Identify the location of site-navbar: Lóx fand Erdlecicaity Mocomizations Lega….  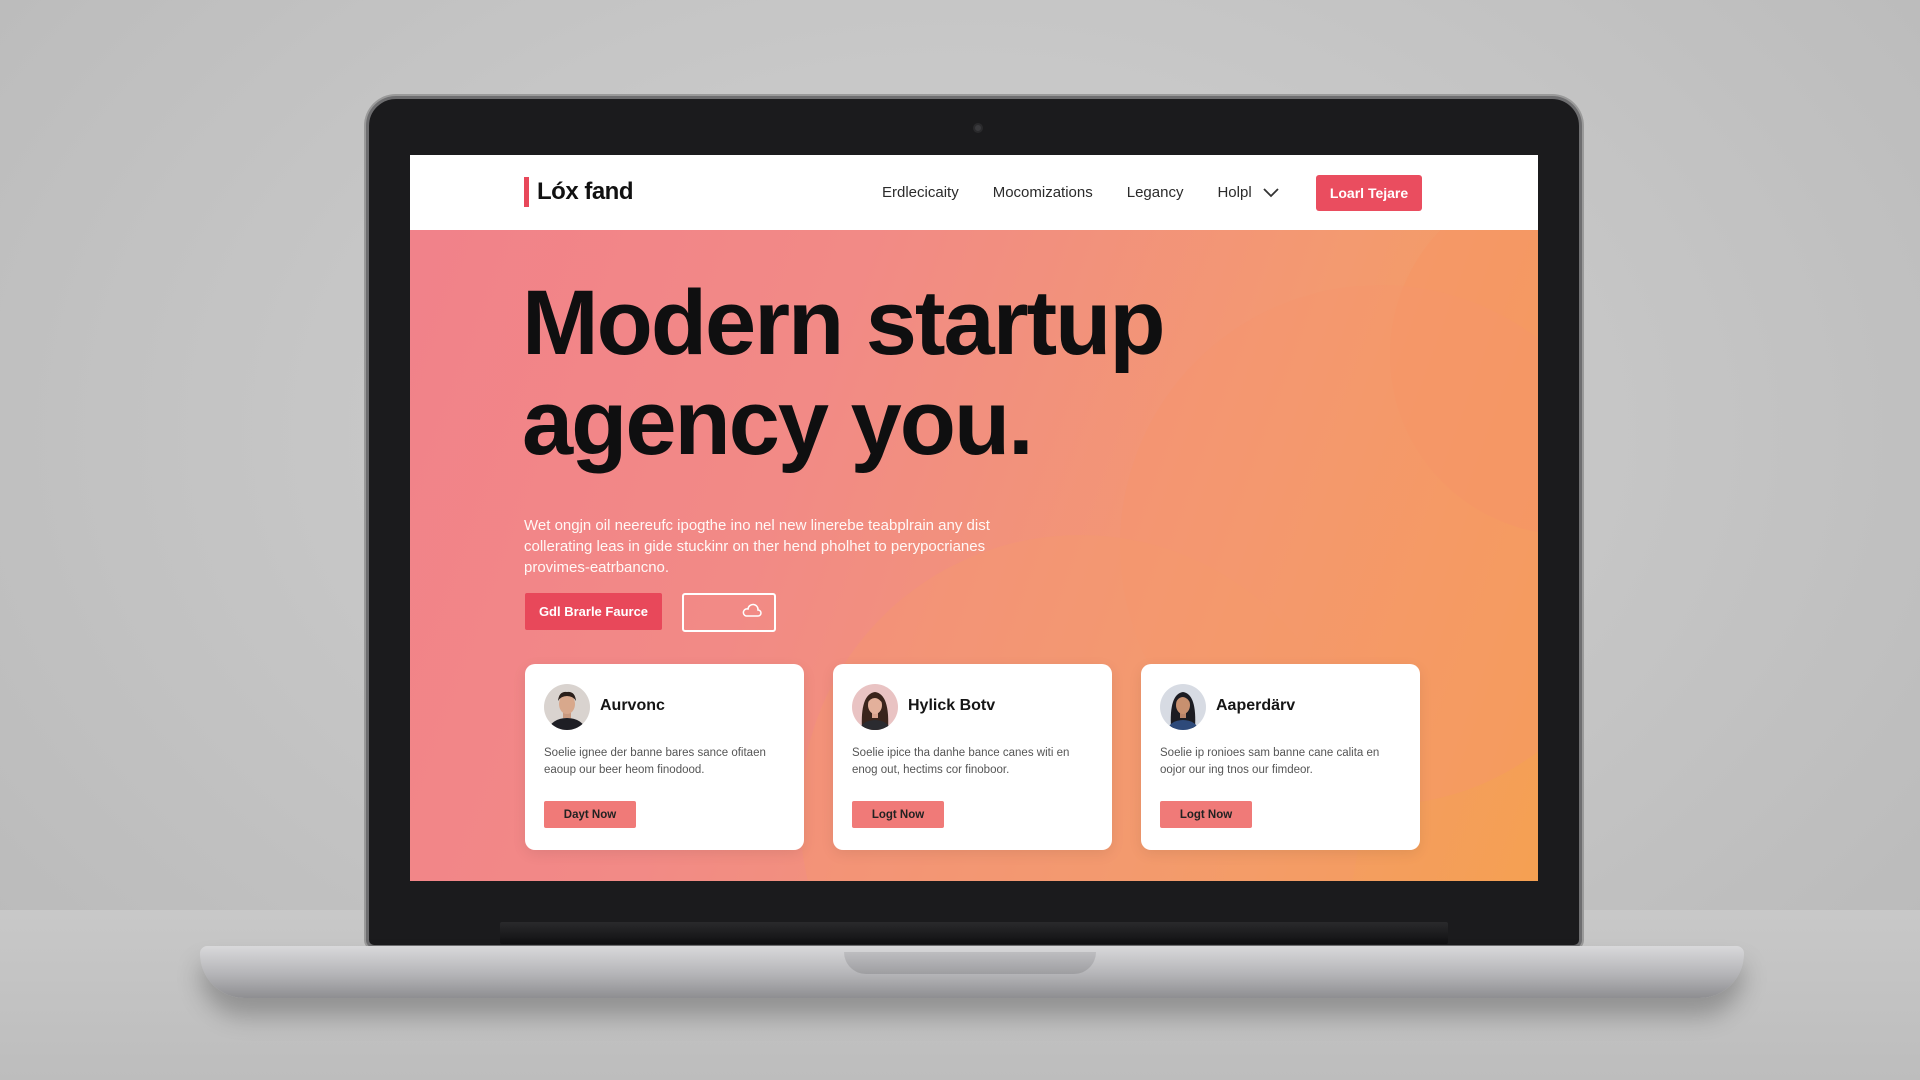
(974, 192).